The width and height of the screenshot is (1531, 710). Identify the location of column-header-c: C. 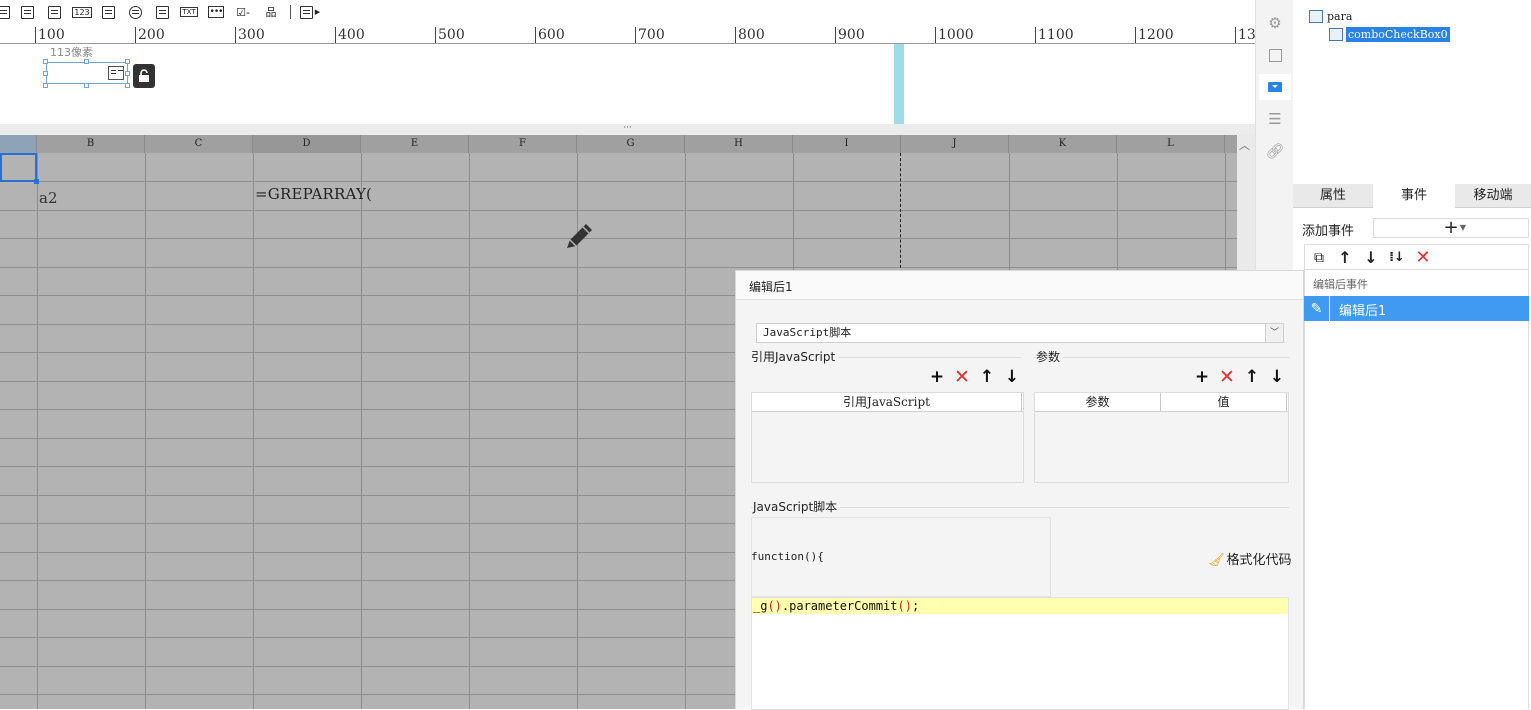
(199, 144).